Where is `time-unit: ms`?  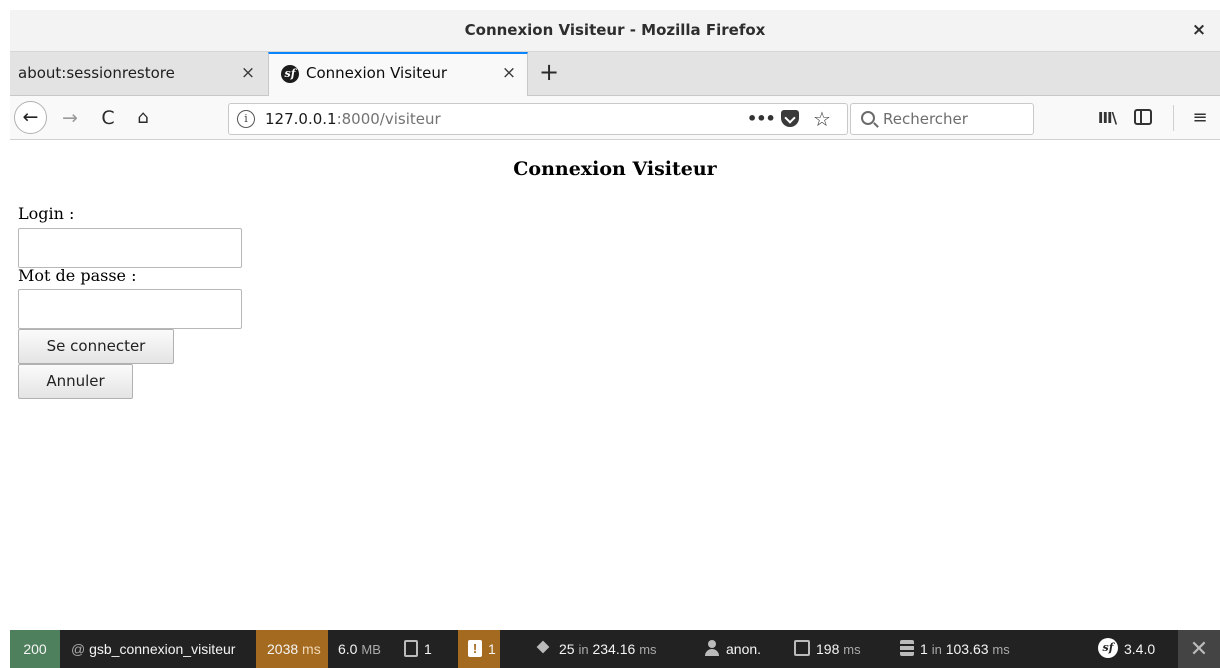
time-unit: ms is located at coordinates (311, 649).